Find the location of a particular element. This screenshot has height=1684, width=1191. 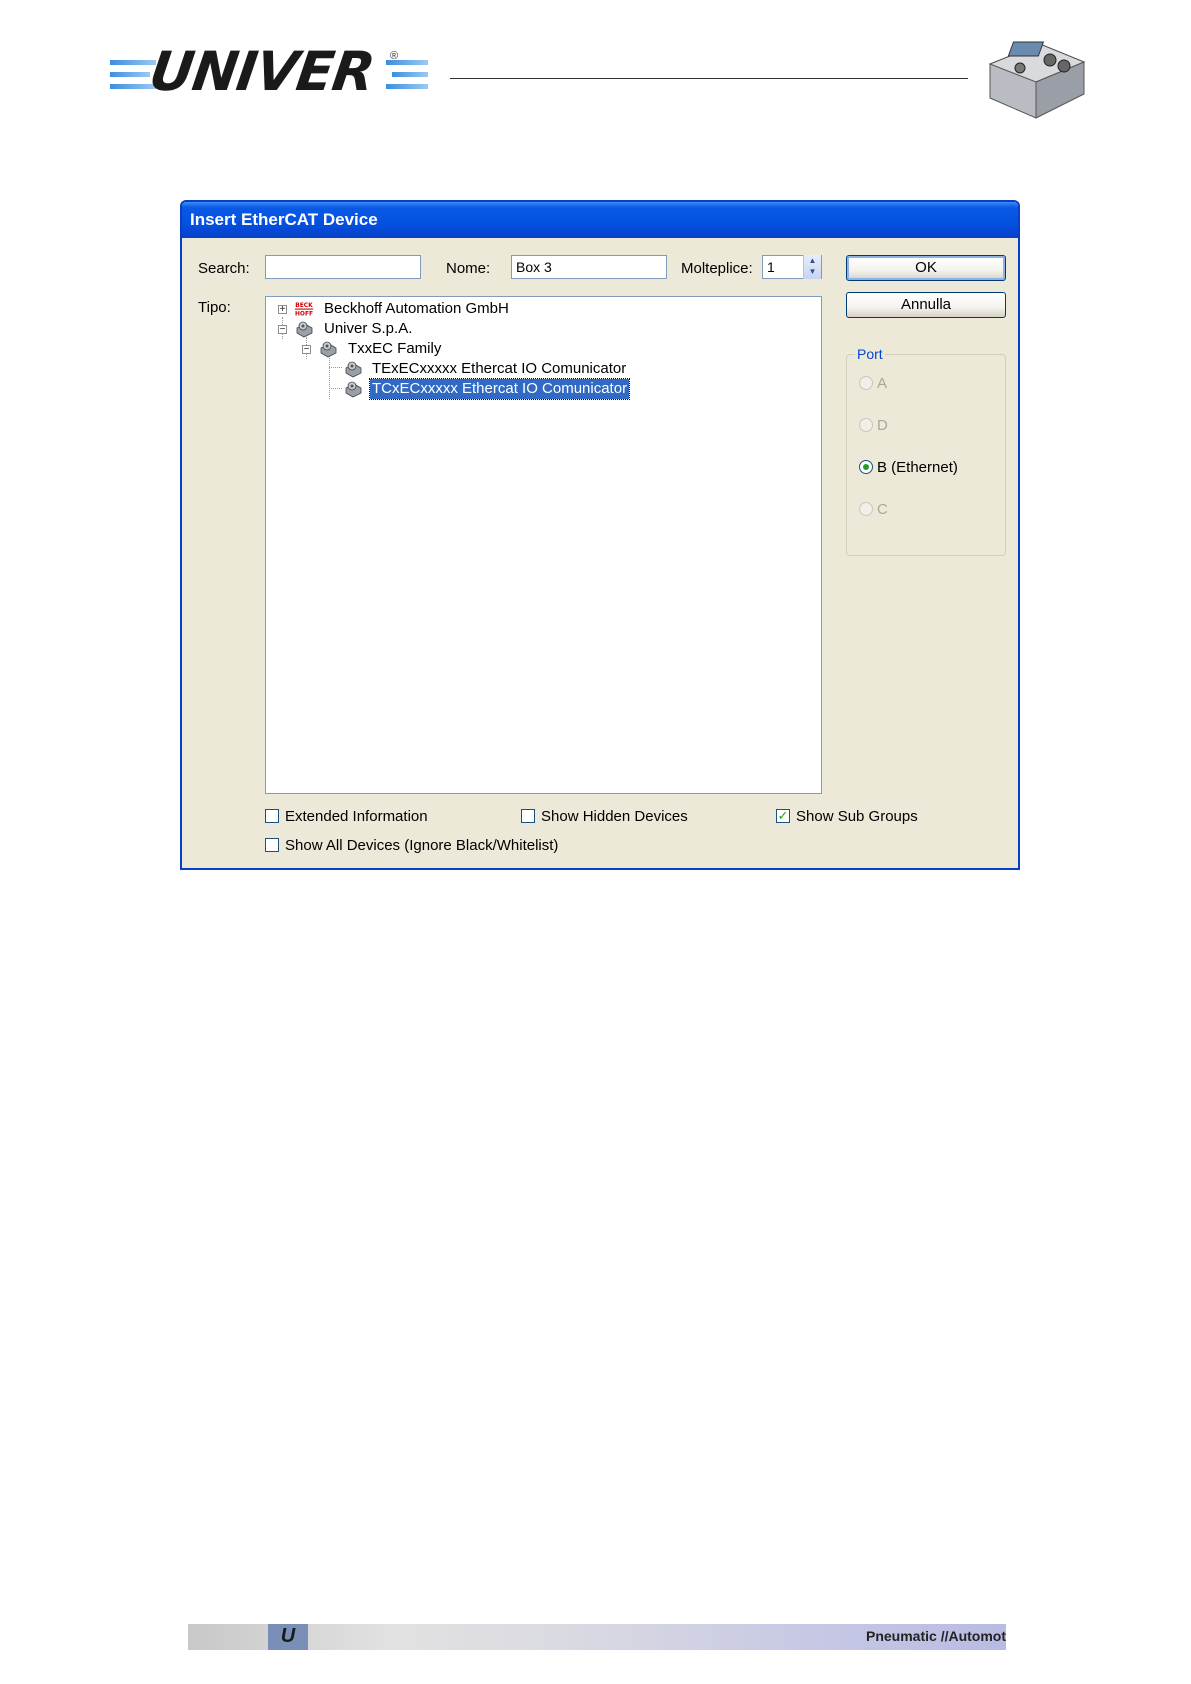

logo-text: UNIVER is located at coordinates (261, 71).